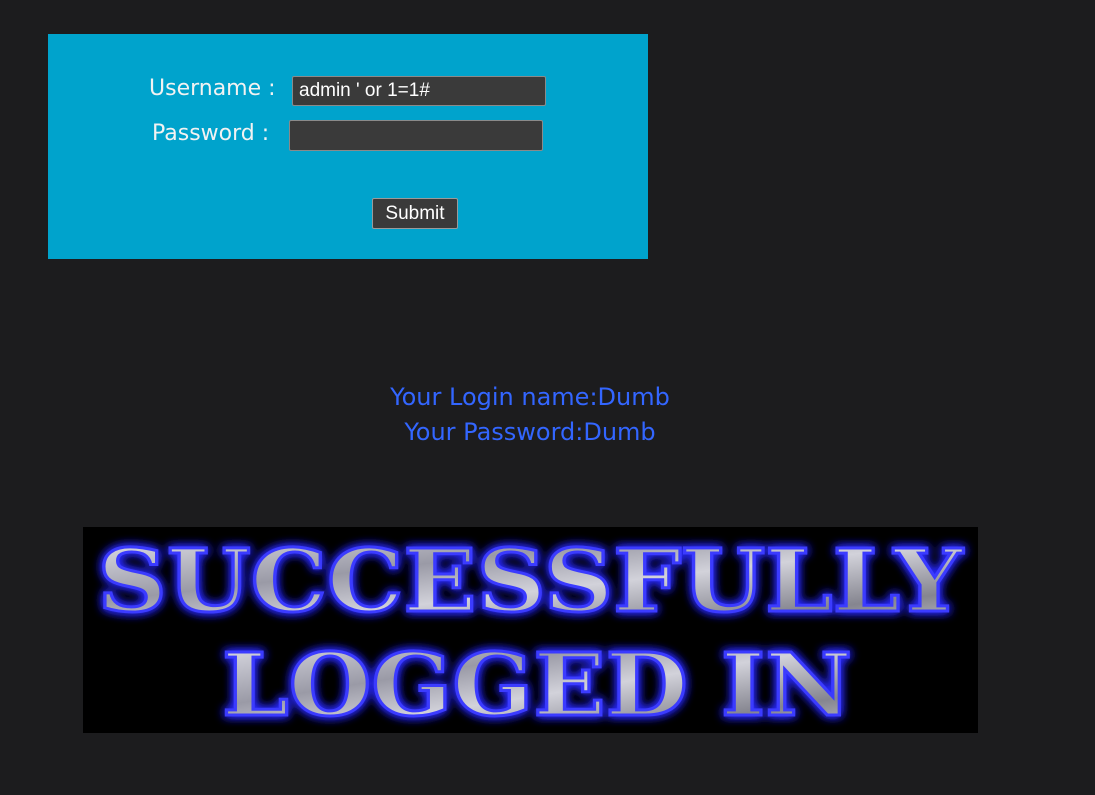 The height and width of the screenshot is (795, 1095). Describe the element at coordinates (419, 91) in the screenshot. I see `username-input` at that location.